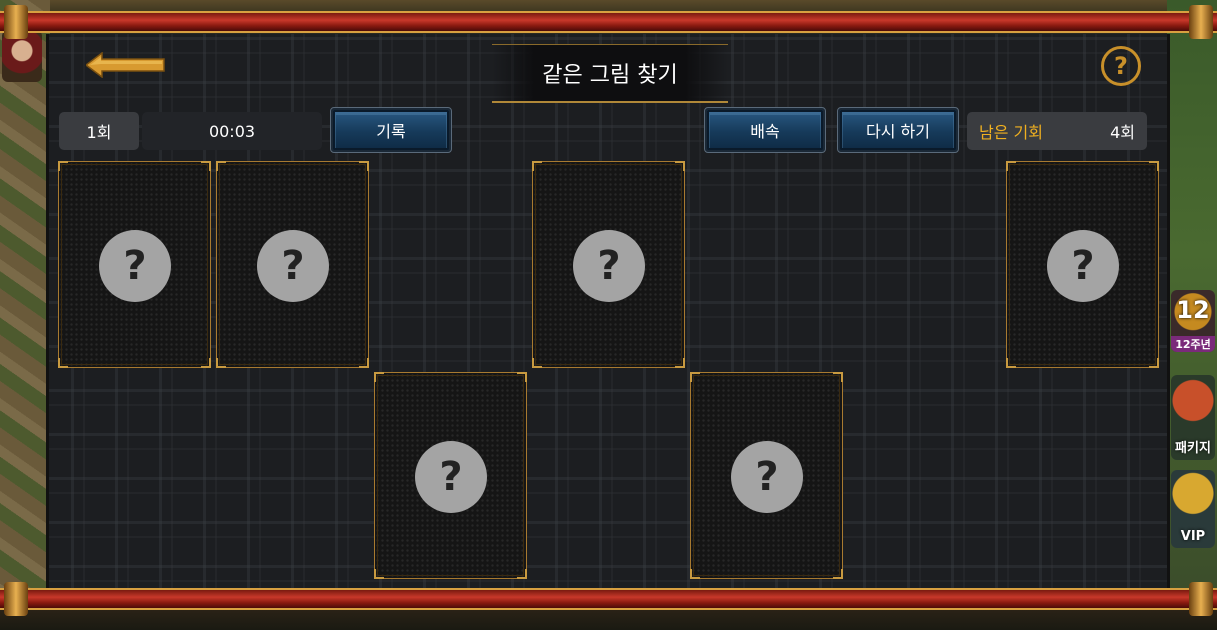  Describe the element at coordinates (232, 131) in the screenshot. I see `timer-display: 00:03` at that location.